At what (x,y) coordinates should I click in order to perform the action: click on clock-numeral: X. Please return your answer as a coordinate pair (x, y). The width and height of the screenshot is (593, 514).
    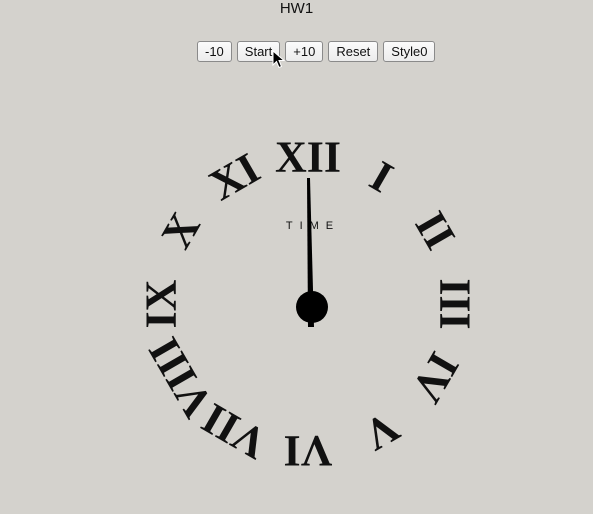
    Looking at the image, I should click on (181, 230).